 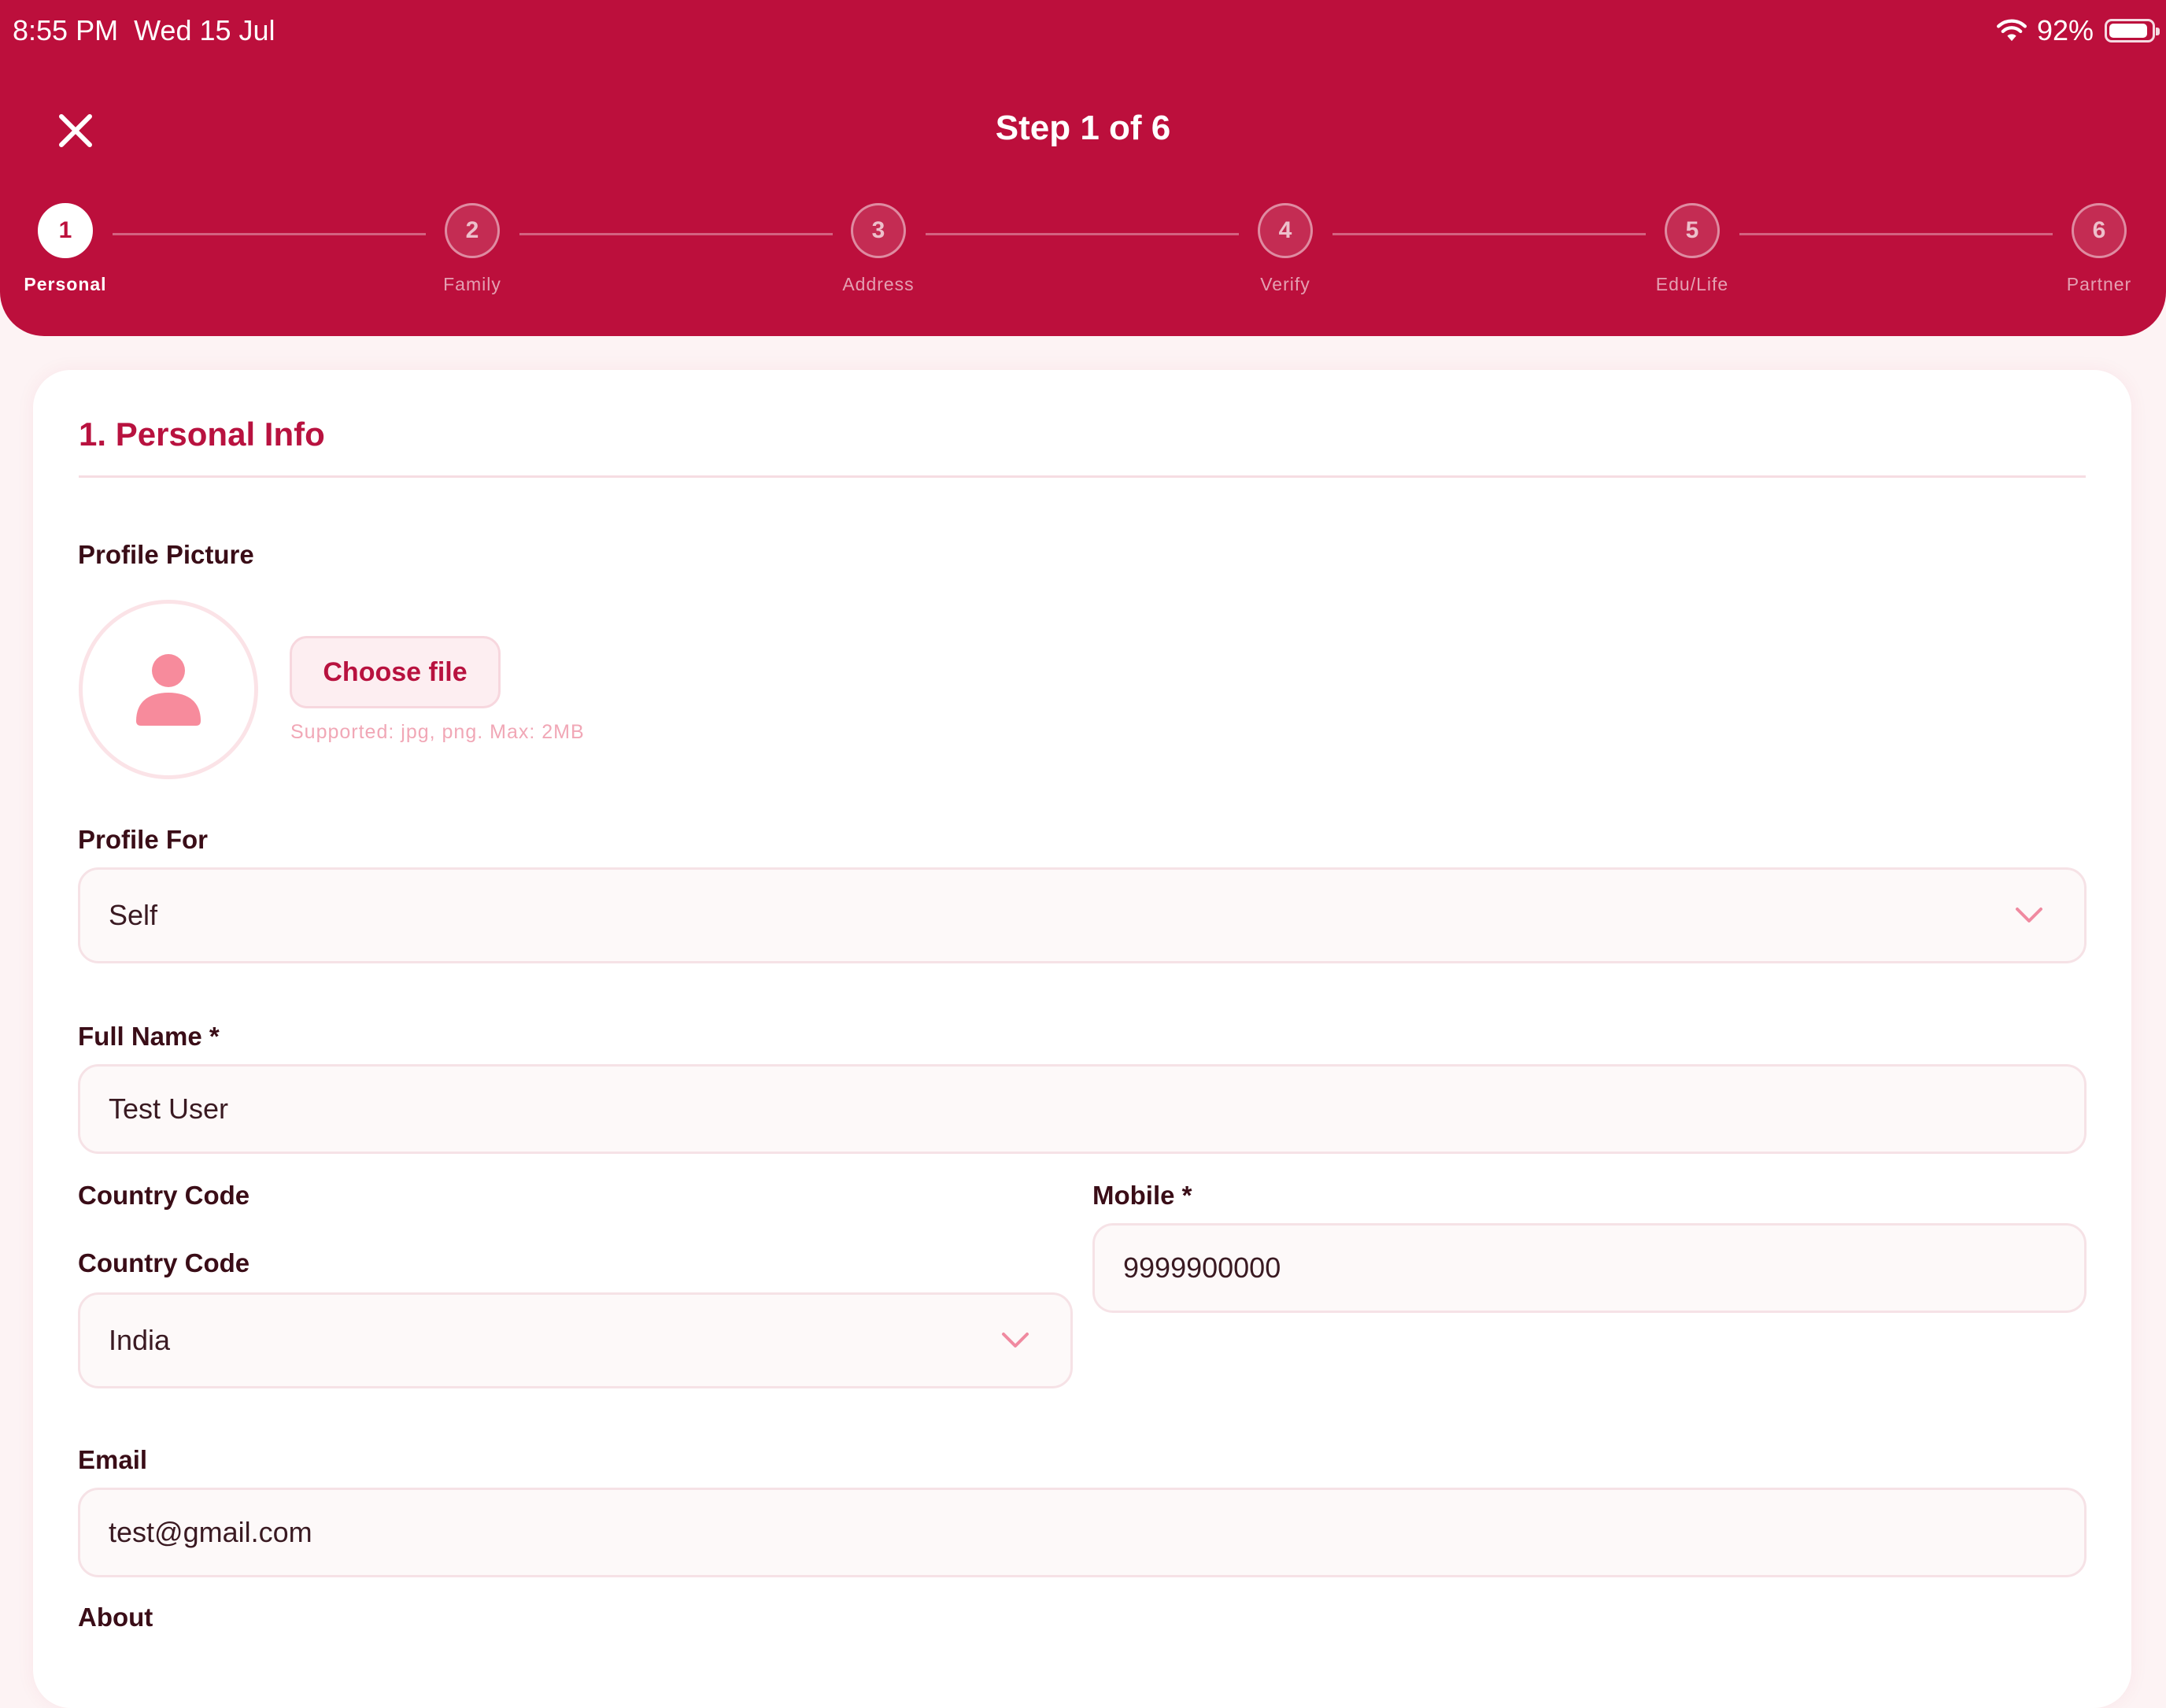 I want to click on step-family: 2 Family, so click(x=472, y=249).